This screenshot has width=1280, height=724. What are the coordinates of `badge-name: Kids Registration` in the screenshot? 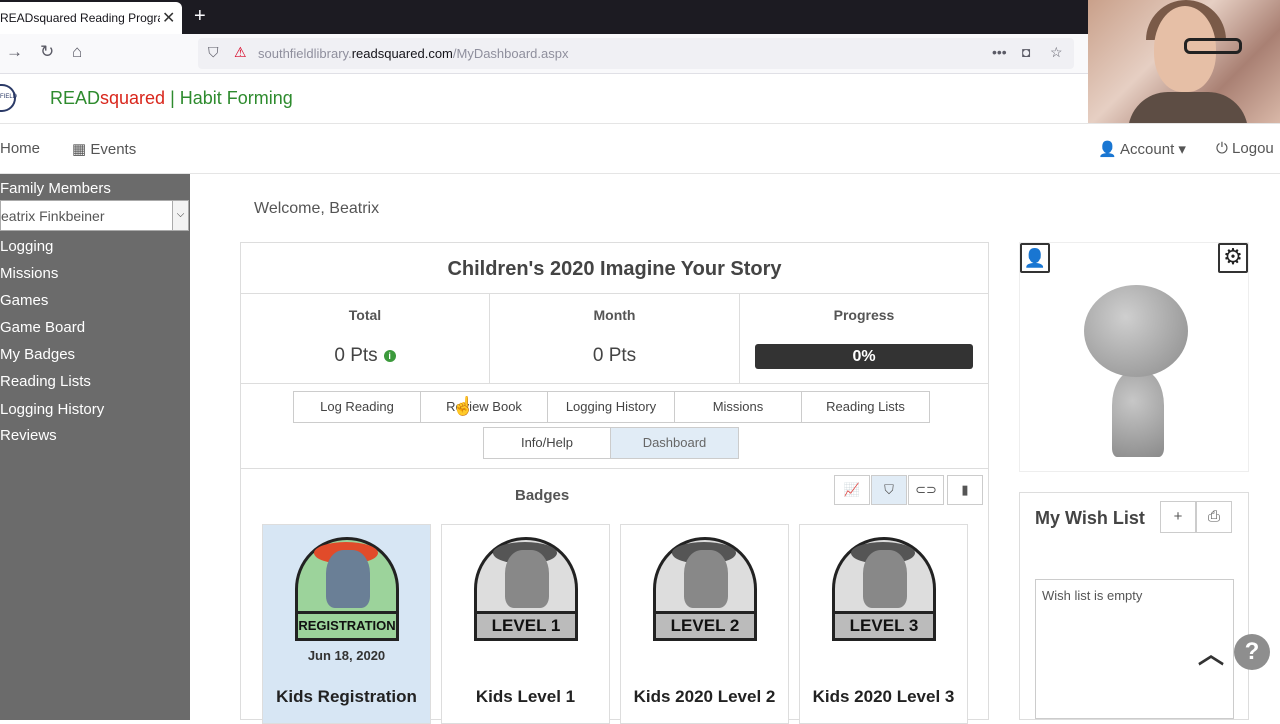 It's located at (346, 696).